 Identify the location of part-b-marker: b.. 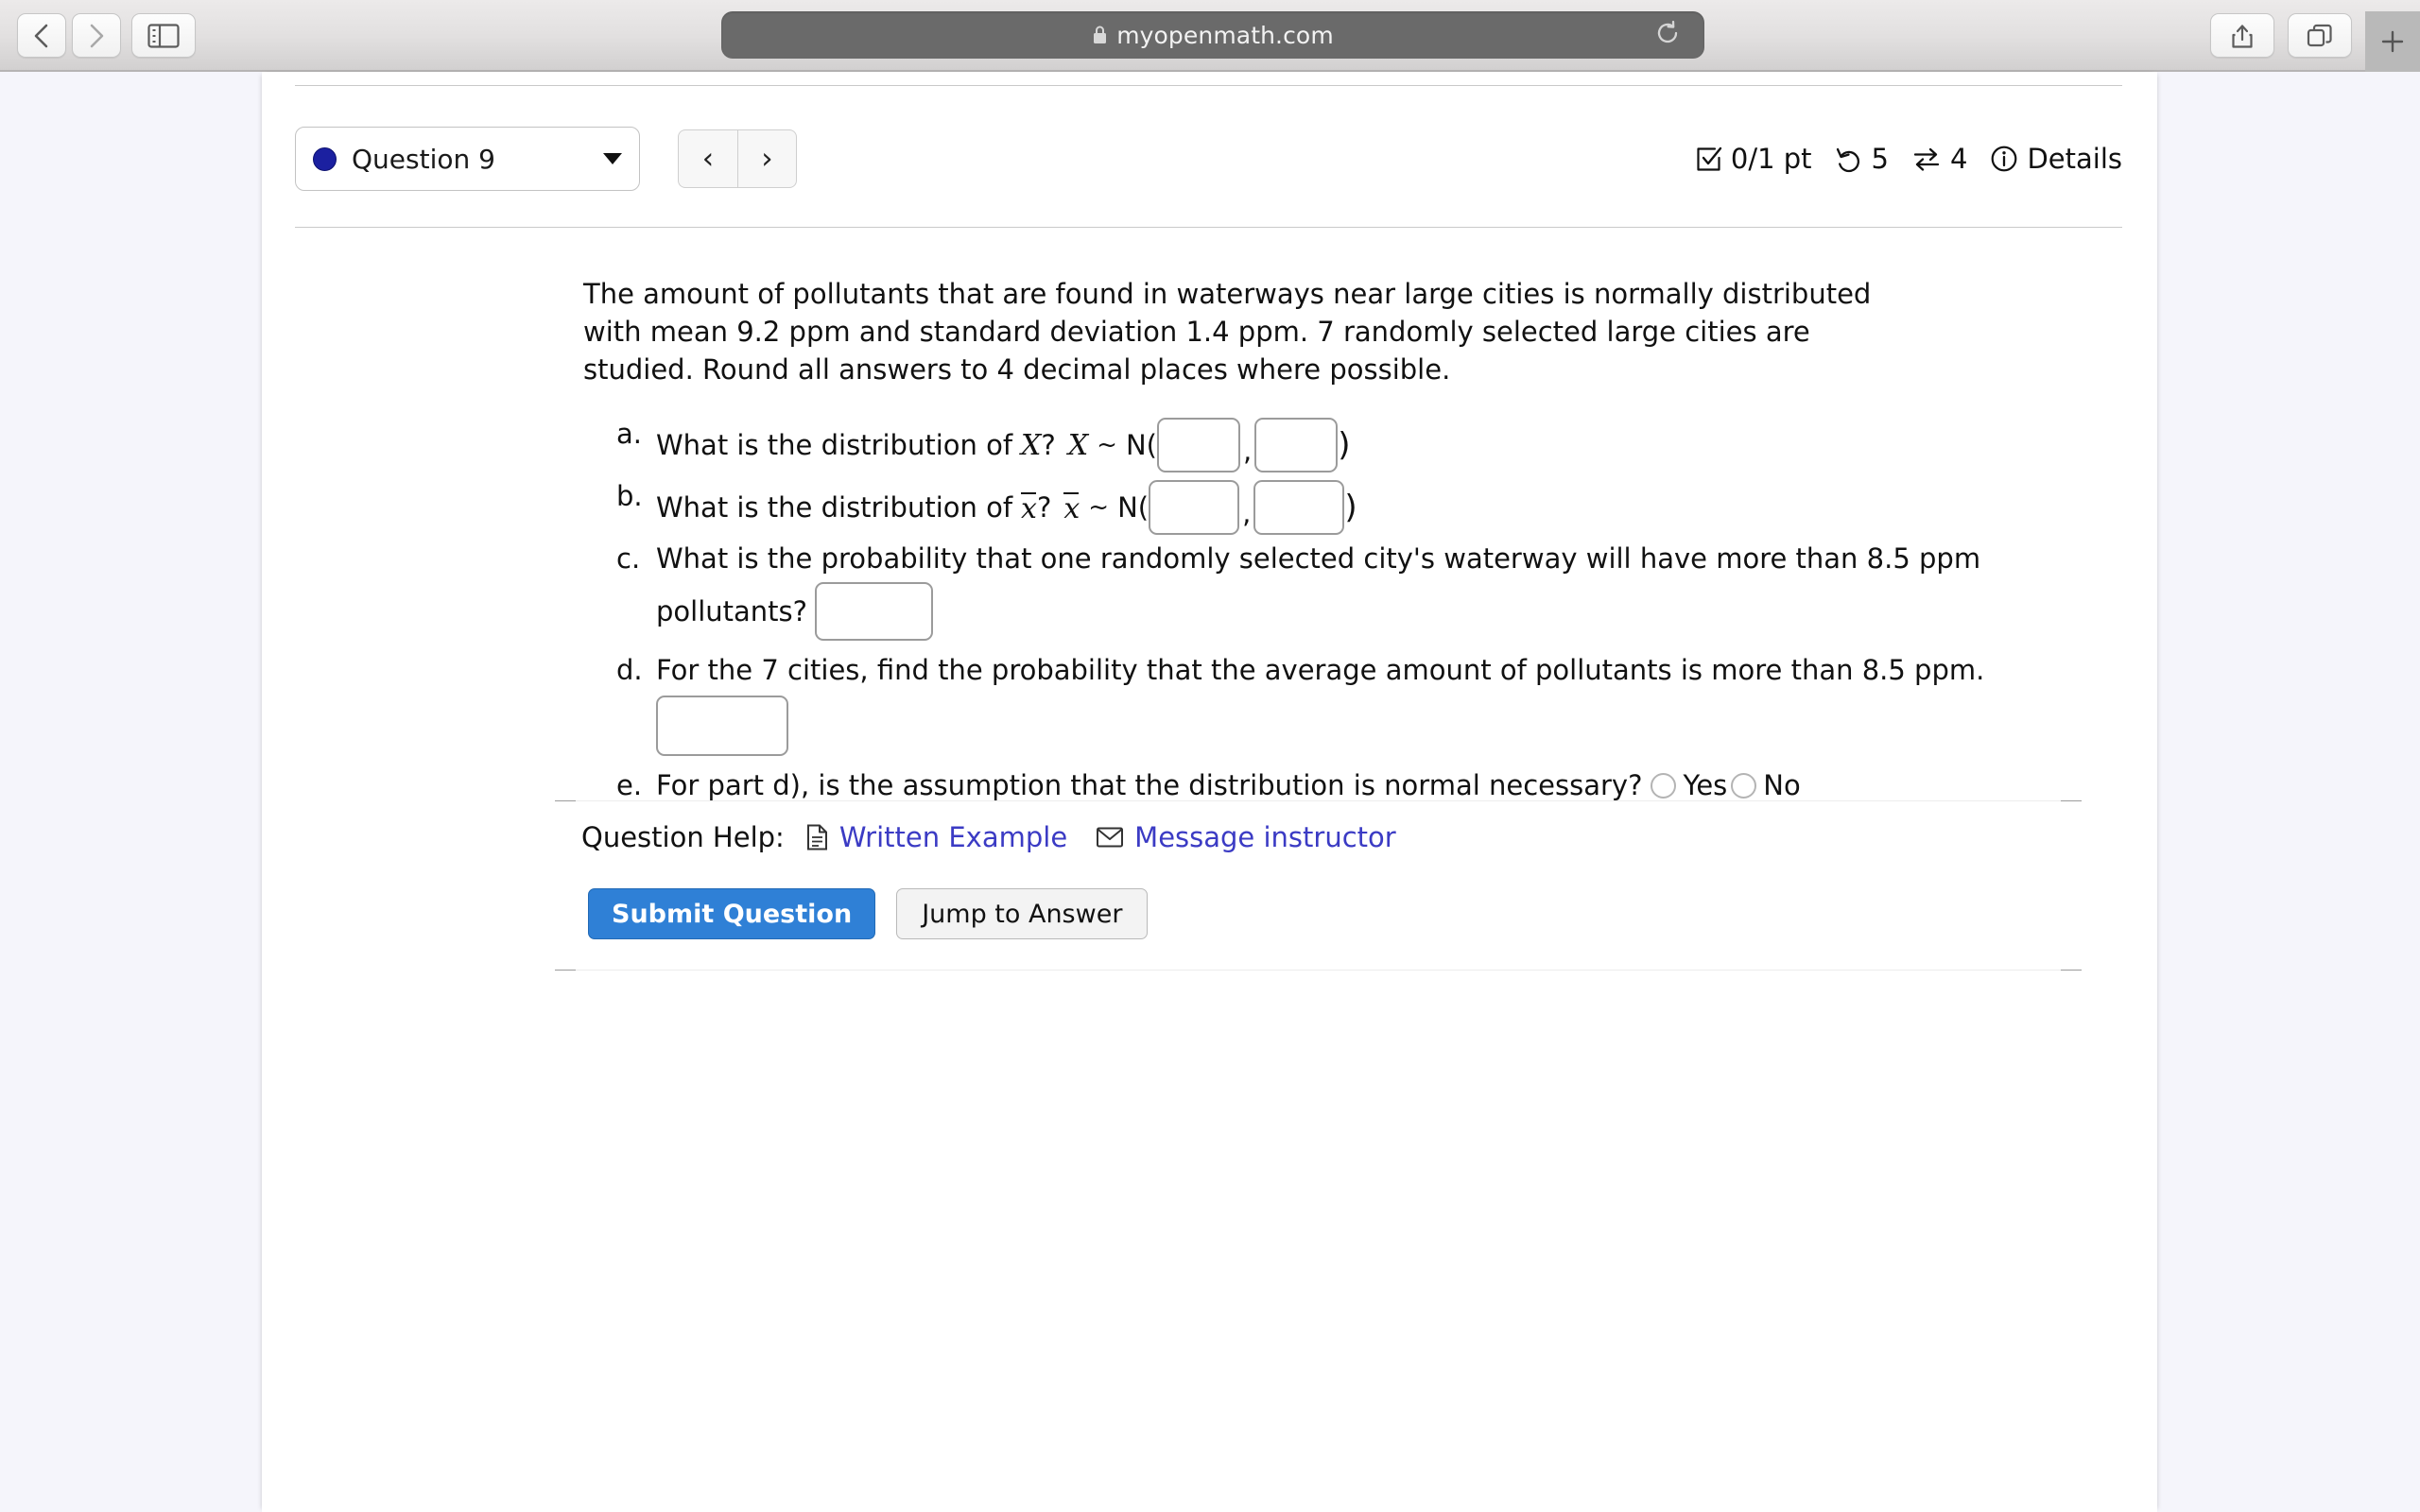
(629, 496).